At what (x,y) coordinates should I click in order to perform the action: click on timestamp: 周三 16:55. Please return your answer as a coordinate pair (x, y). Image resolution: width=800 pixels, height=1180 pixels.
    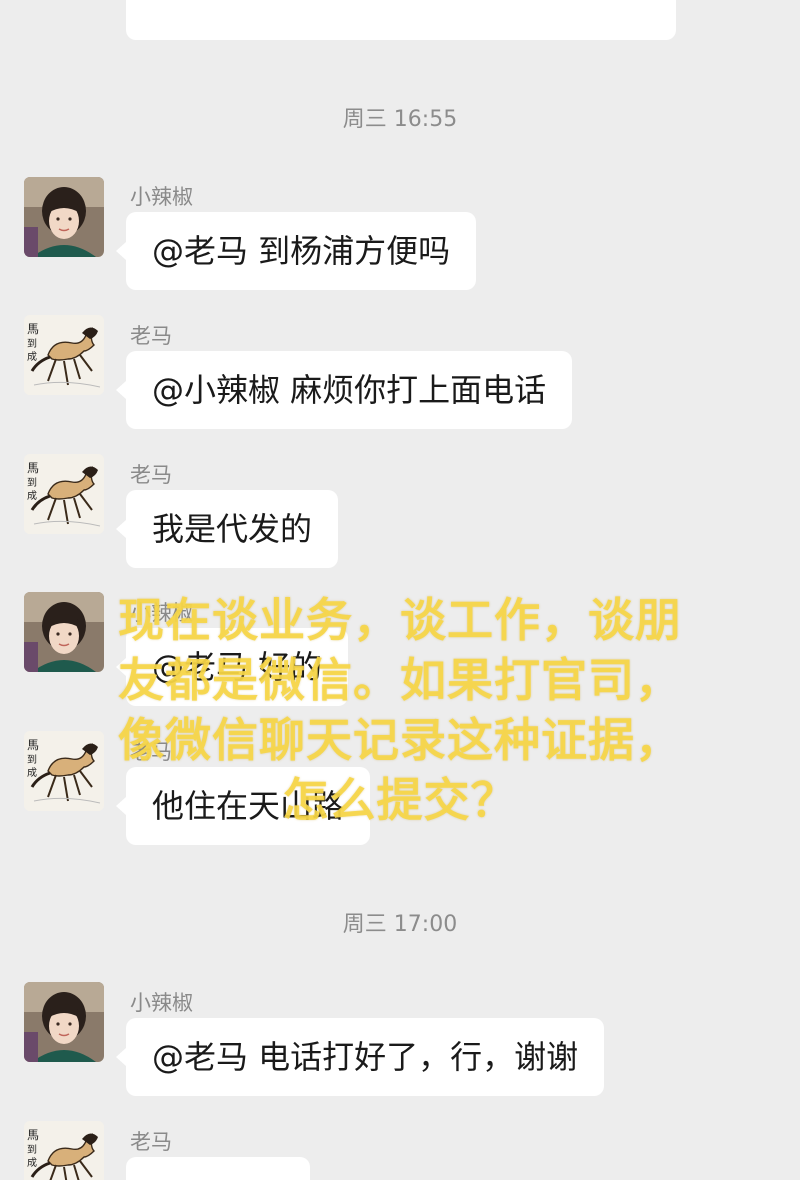
    Looking at the image, I should click on (400, 119).